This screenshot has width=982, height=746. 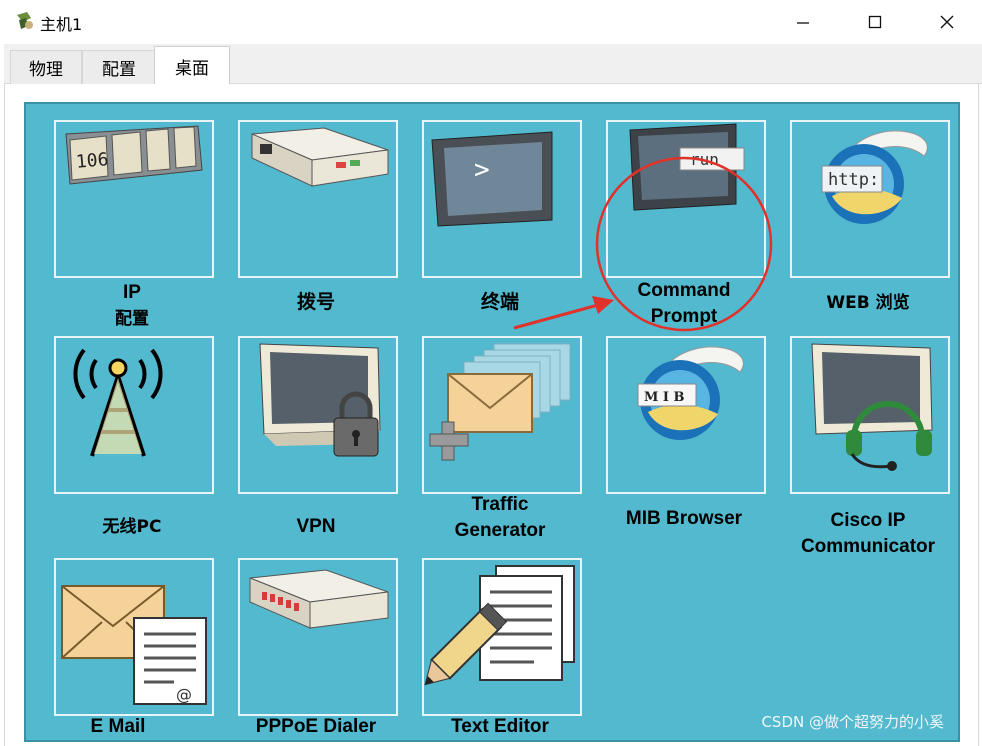 What do you see at coordinates (192, 66) in the screenshot?
I see `tab-desktop: 桌面` at bounding box center [192, 66].